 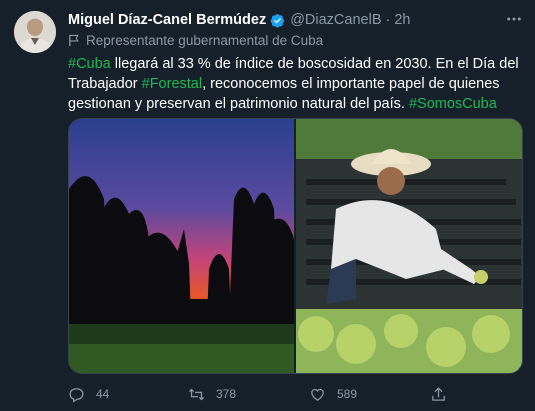 What do you see at coordinates (76, 395) in the screenshot?
I see `reply-icon` at bounding box center [76, 395].